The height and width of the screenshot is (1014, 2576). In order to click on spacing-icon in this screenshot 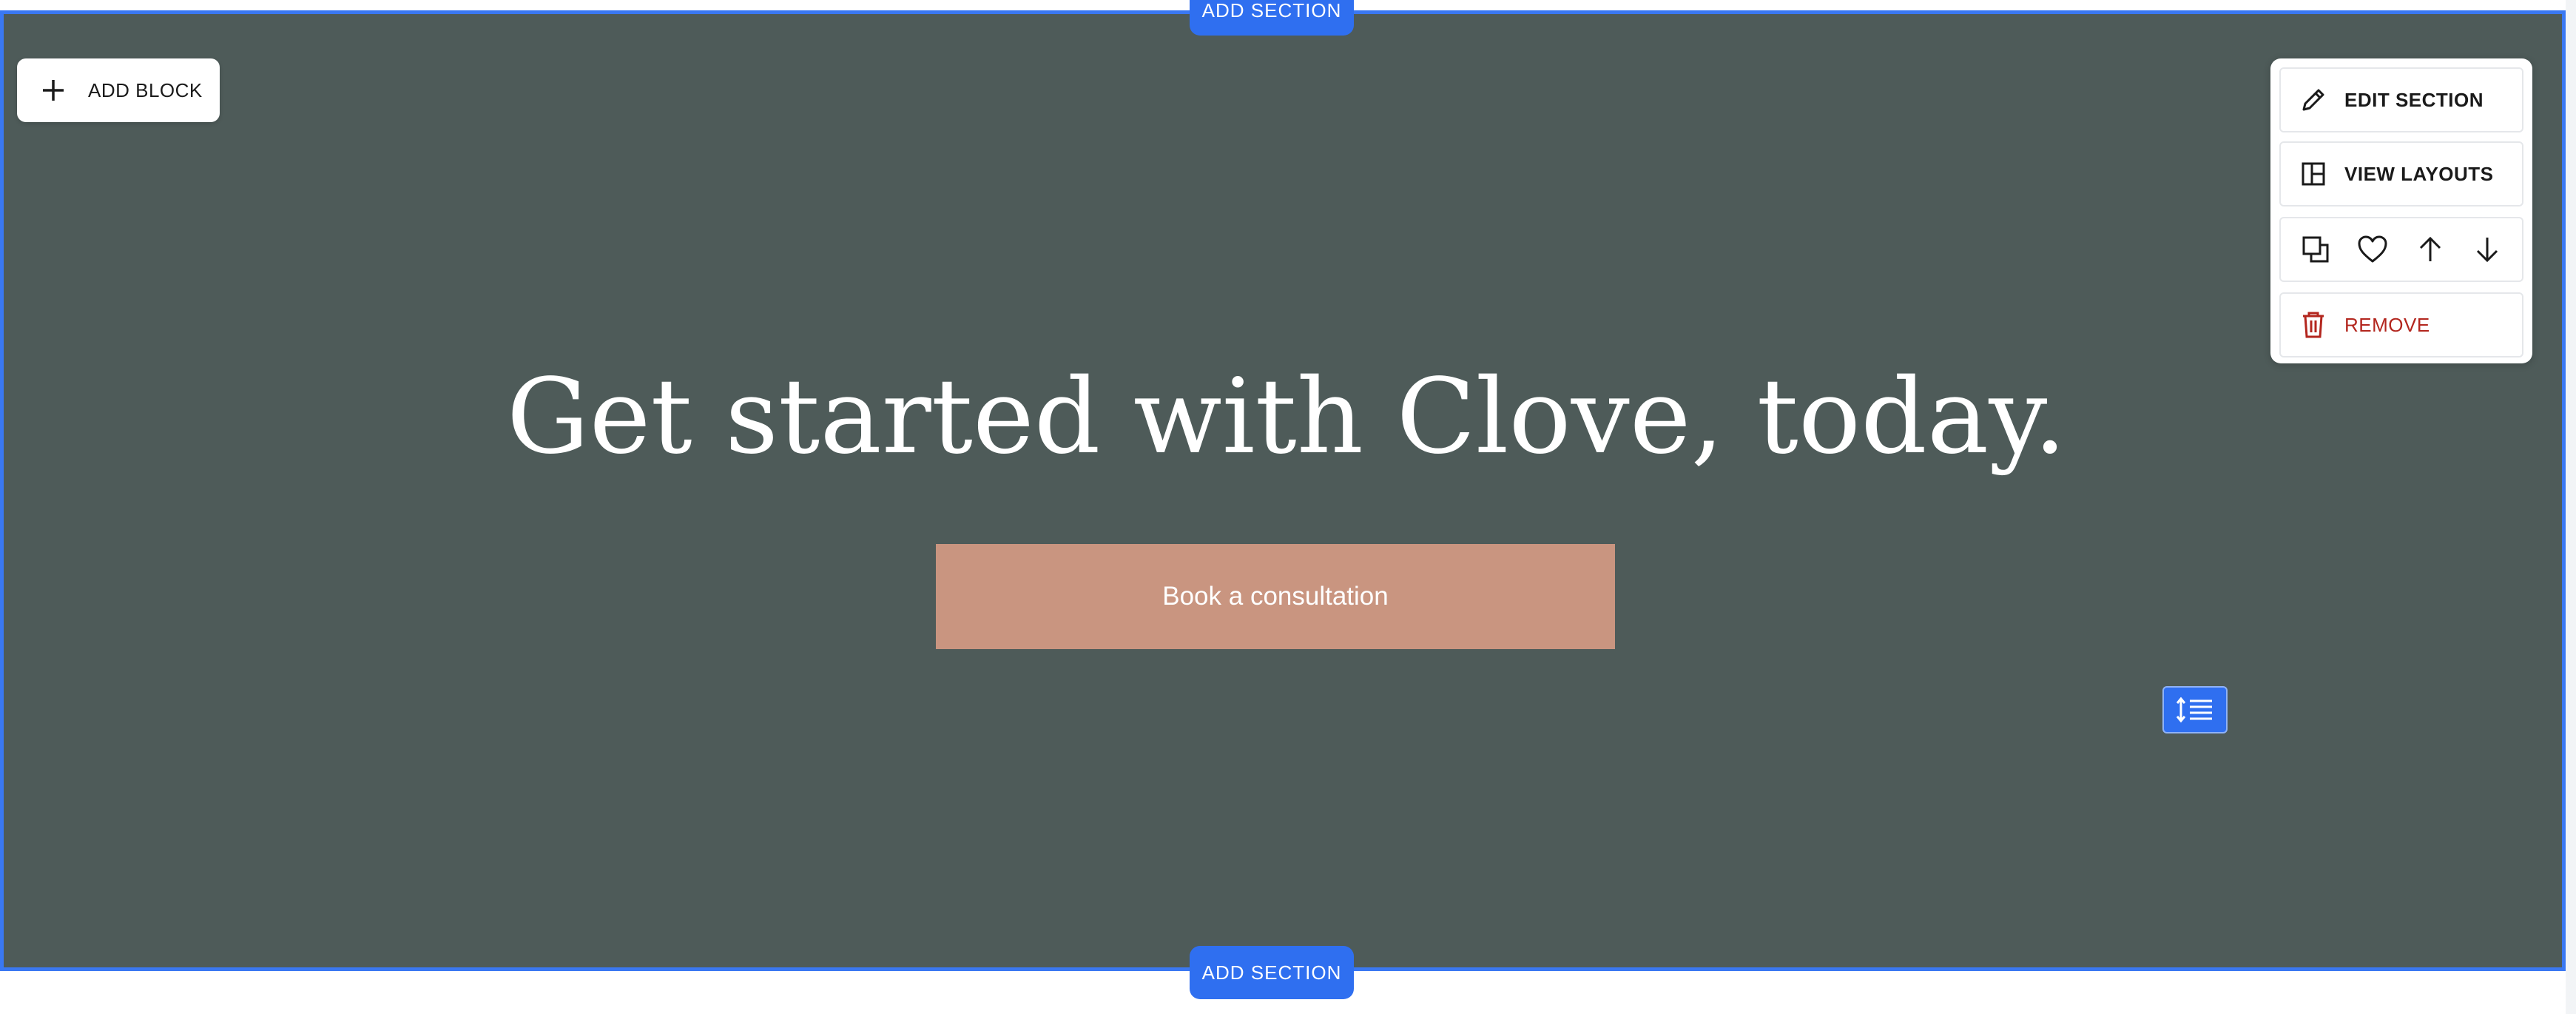, I will do `click(2194, 709)`.